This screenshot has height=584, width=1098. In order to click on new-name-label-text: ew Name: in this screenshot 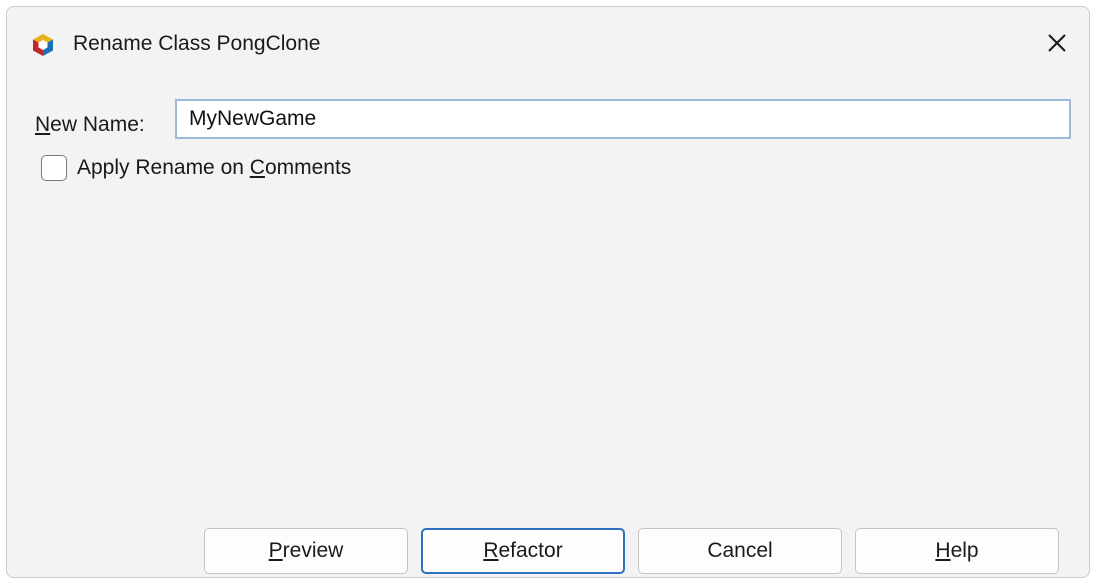, I will do `click(97, 124)`.